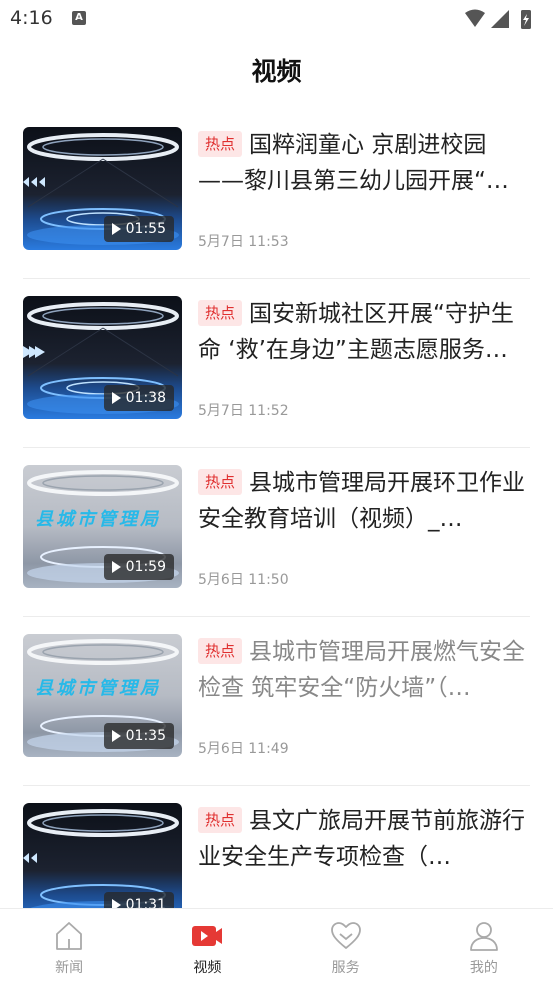 The image size is (553, 984). Describe the element at coordinates (276, 71) in the screenshot. I see `page-title: 视频` at that location.